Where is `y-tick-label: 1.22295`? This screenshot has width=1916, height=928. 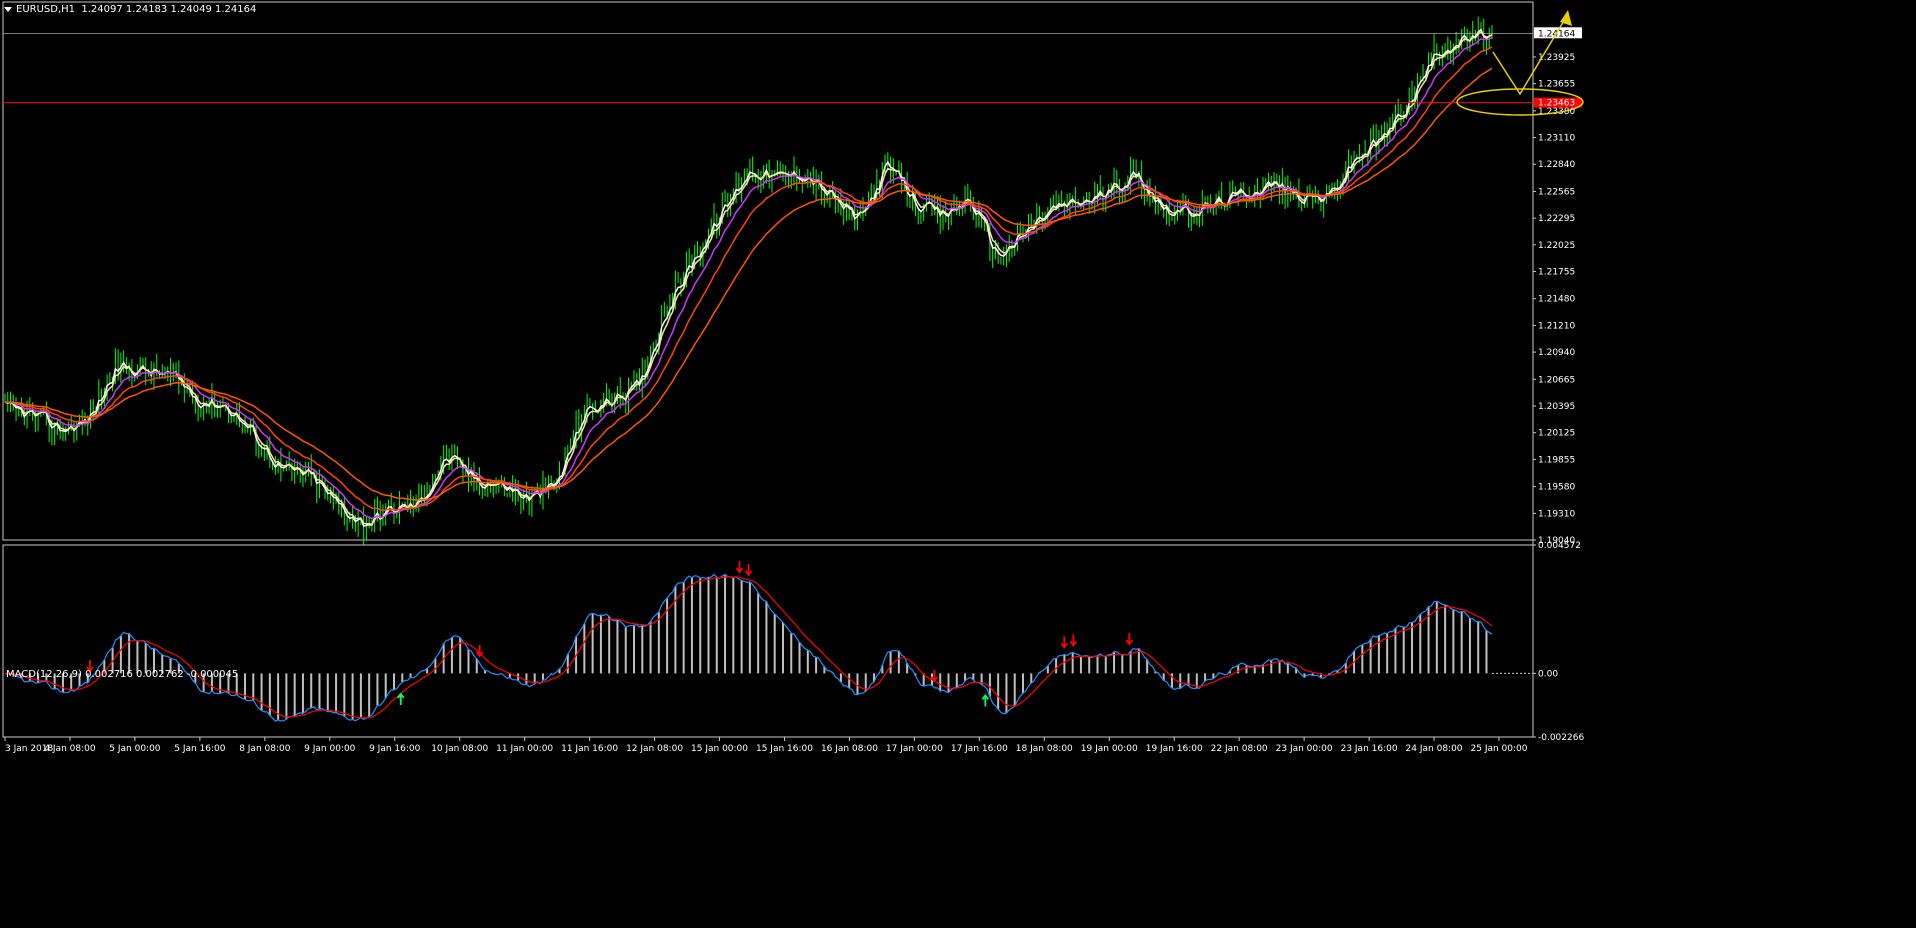 y-tick-label: 1.22295 is located at coordinates (1556, 219).